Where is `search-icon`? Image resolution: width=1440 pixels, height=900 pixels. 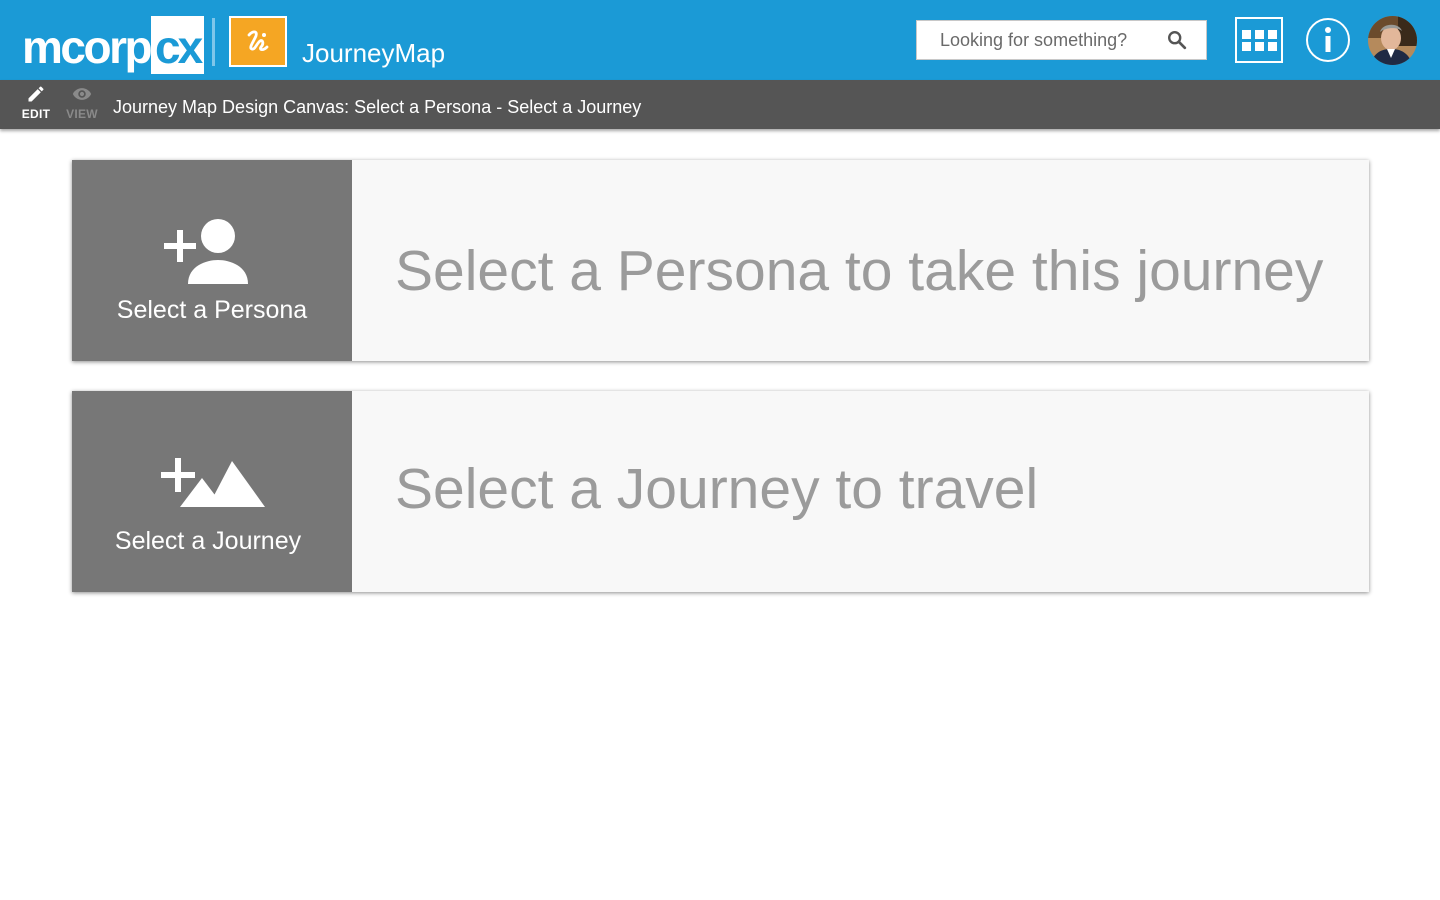
search-icon is located at coordinates (1177, 40).